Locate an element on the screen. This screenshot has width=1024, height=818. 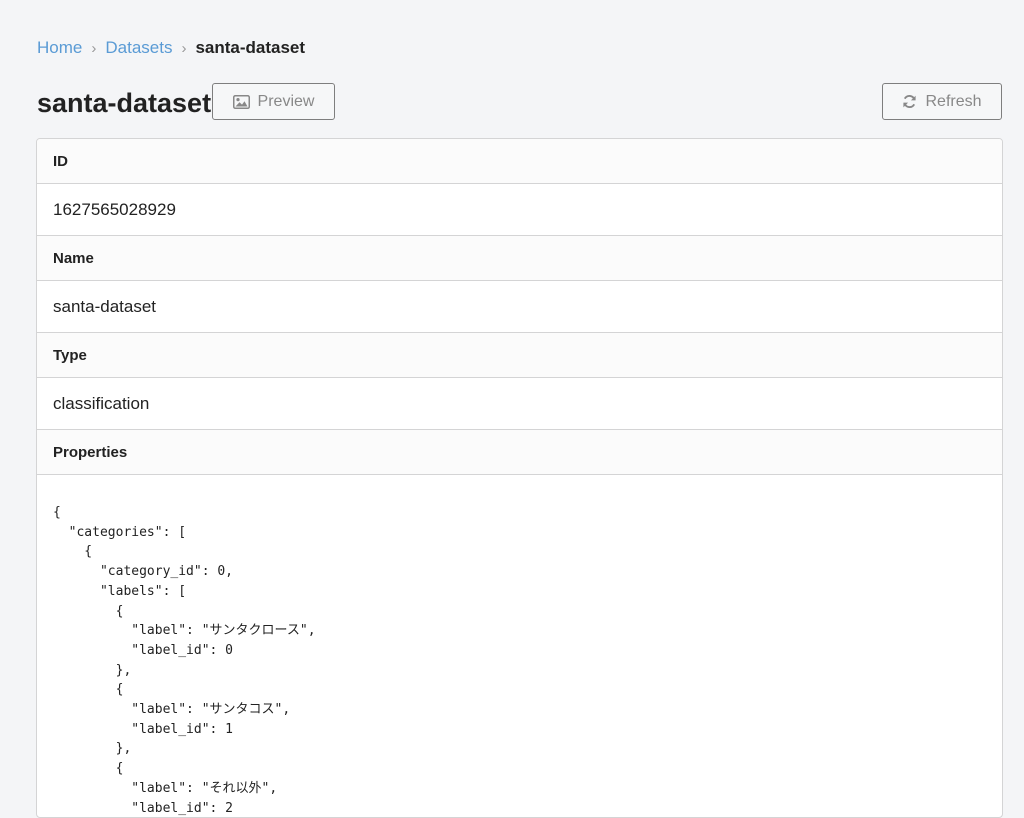
id-value: 1627565028929 is located at coordinates (519, 210).